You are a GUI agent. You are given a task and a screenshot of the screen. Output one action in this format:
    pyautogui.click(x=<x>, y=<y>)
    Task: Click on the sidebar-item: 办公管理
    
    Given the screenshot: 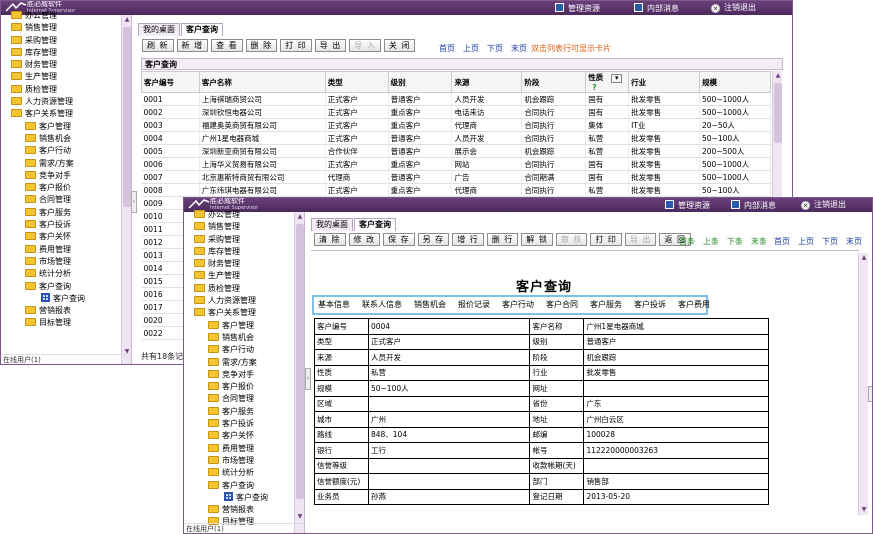 What is the action you would take?
    pyautogui.click(x=239, y=215)
    